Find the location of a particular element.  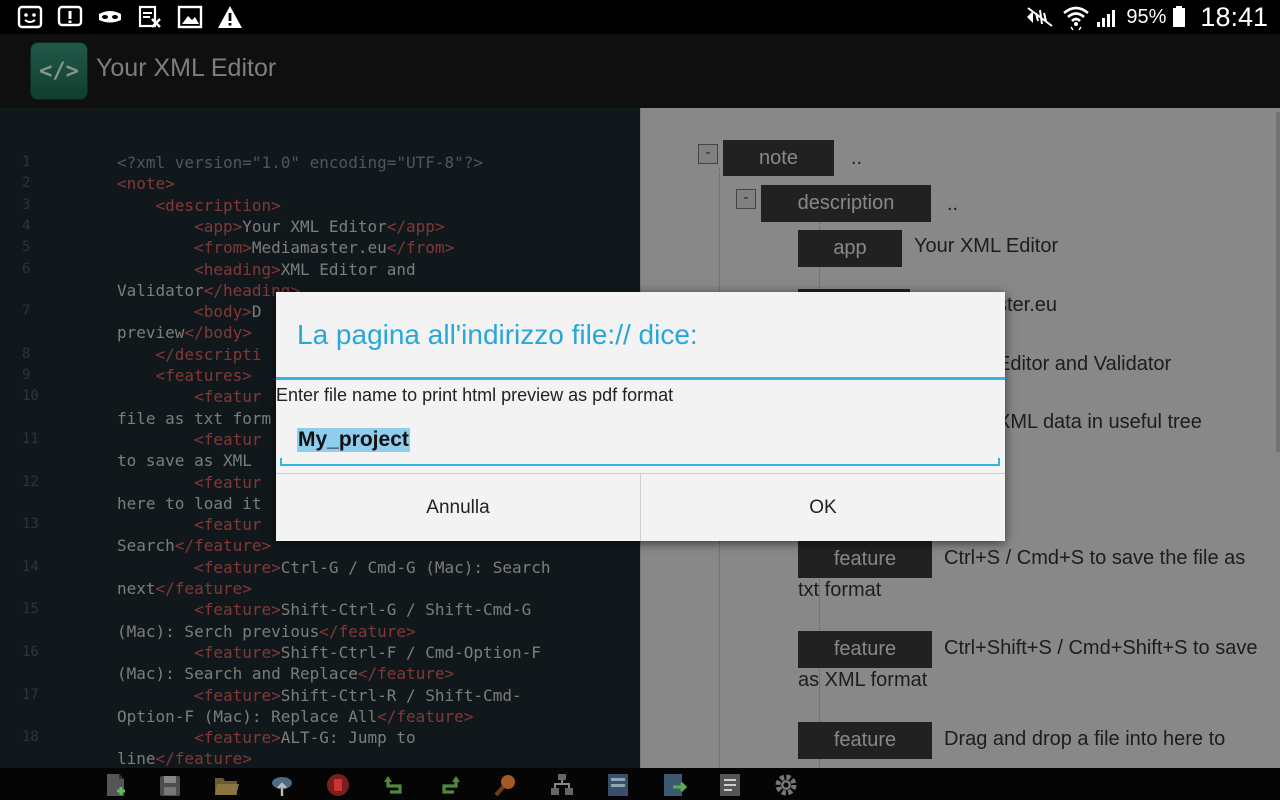

status-right: 95% 18:41 is located at coordinates (1146, 17).